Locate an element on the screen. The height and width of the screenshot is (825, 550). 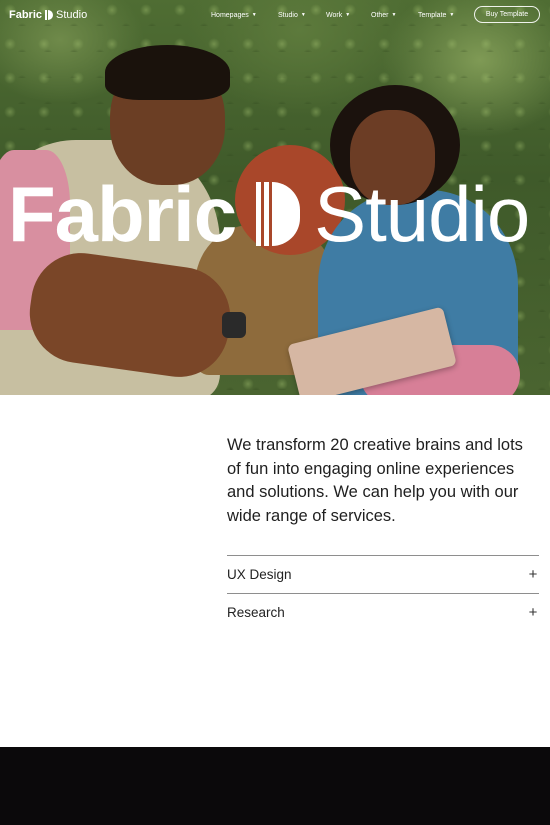
buy-template-button: Buy Template is located at coordinates (507, 14).